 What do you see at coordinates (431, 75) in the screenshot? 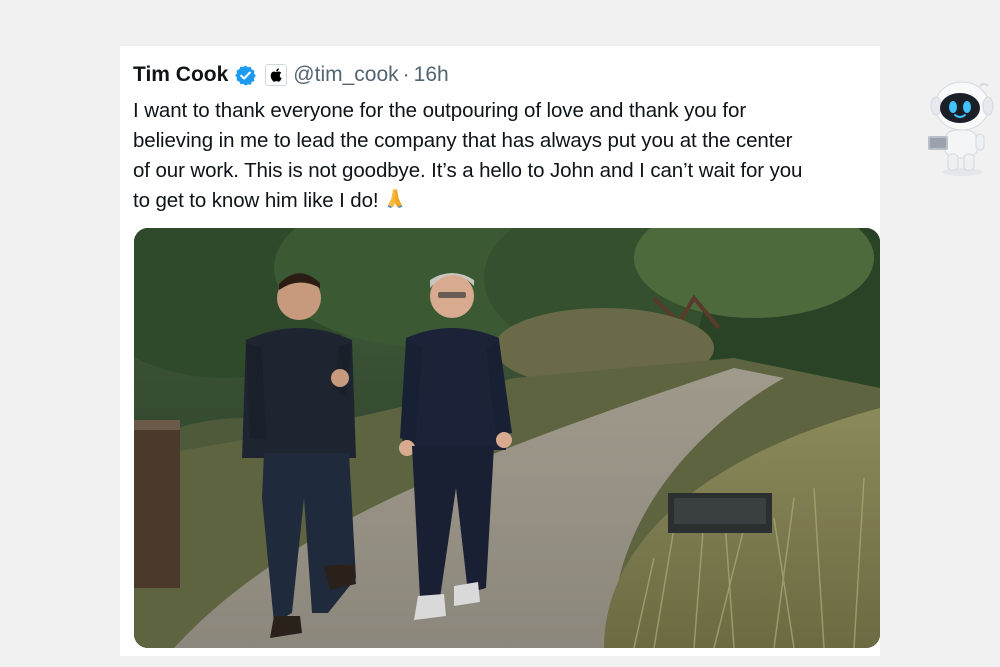
I see `tweet-timestamp: 16h` at bounding box center [431, 75].